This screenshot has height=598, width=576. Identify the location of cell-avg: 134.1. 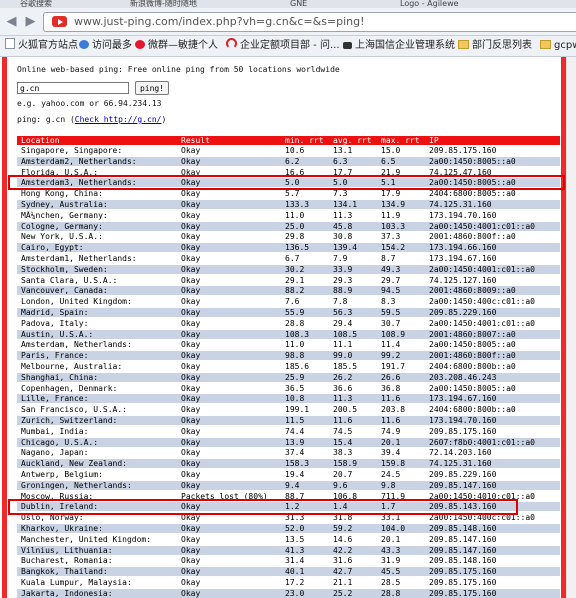
(345, 204).